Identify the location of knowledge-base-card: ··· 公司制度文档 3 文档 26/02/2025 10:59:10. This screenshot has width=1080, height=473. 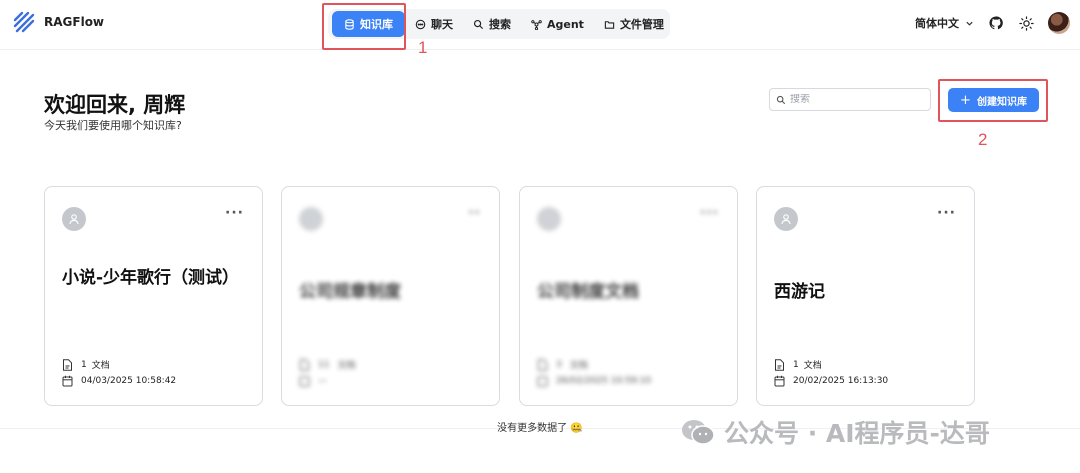
(628, 296).